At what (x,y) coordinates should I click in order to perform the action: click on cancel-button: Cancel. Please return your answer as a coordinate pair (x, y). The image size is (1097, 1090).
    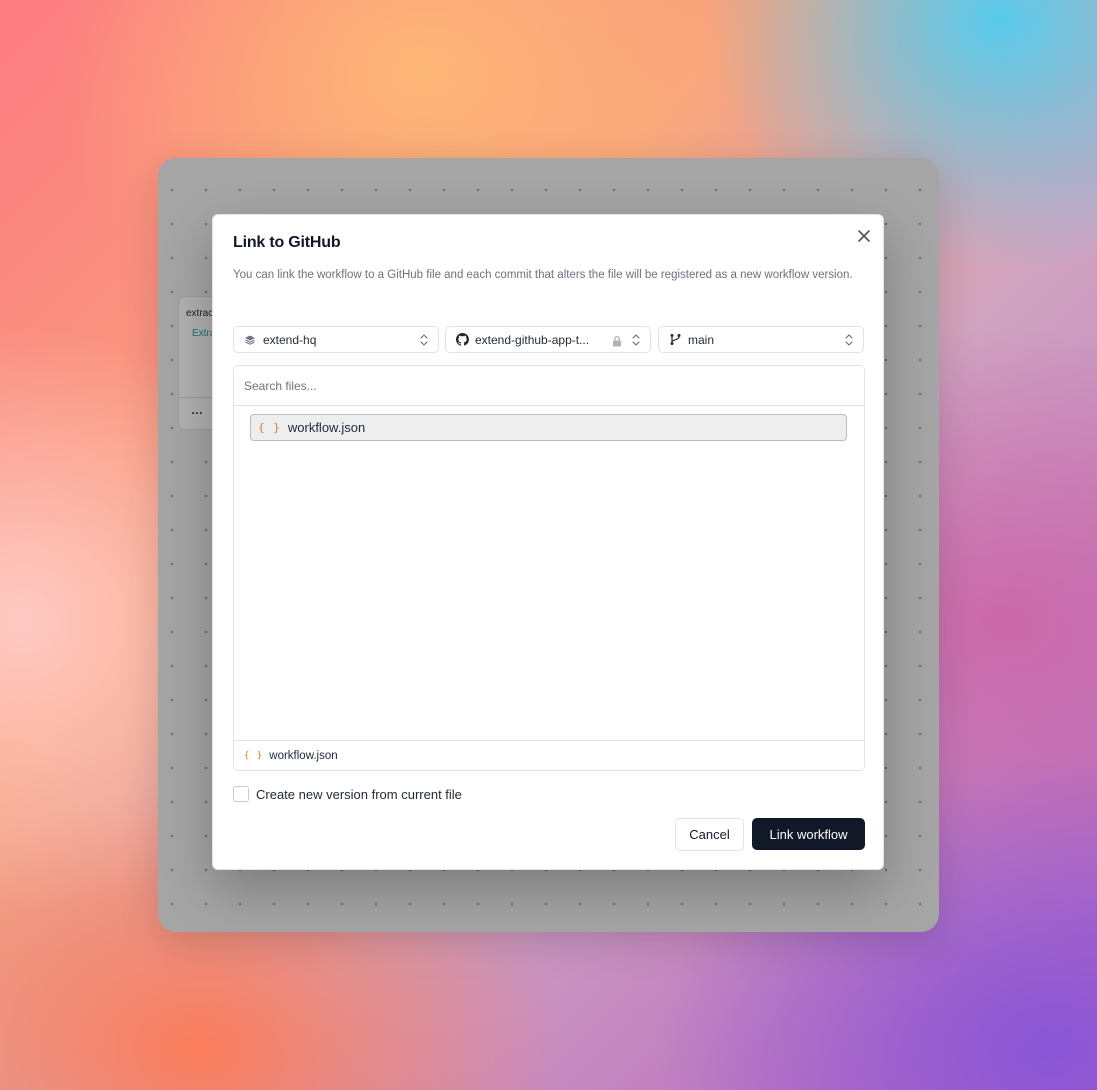
    Looking at the image, I should click on (709, 834).